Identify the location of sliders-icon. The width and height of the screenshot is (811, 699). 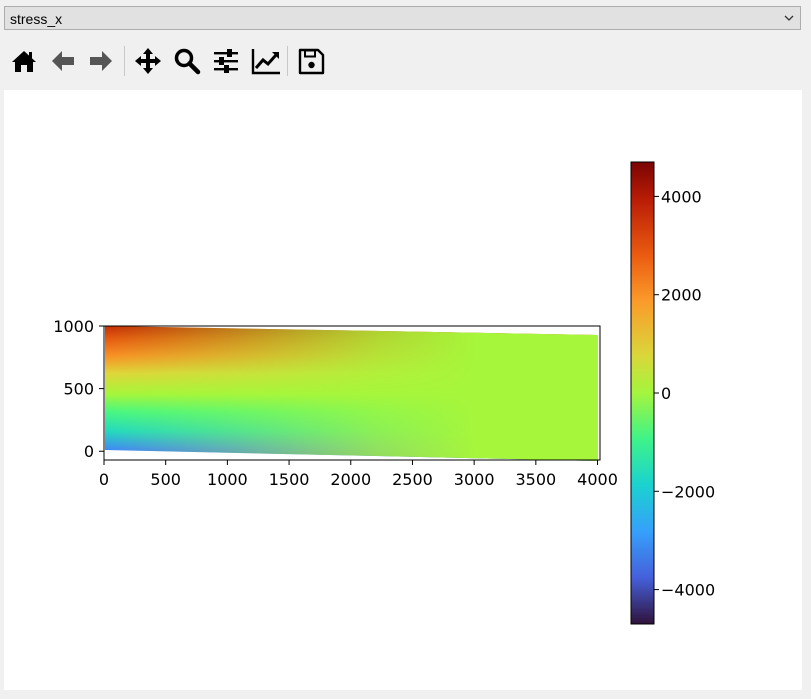
(226, 61).